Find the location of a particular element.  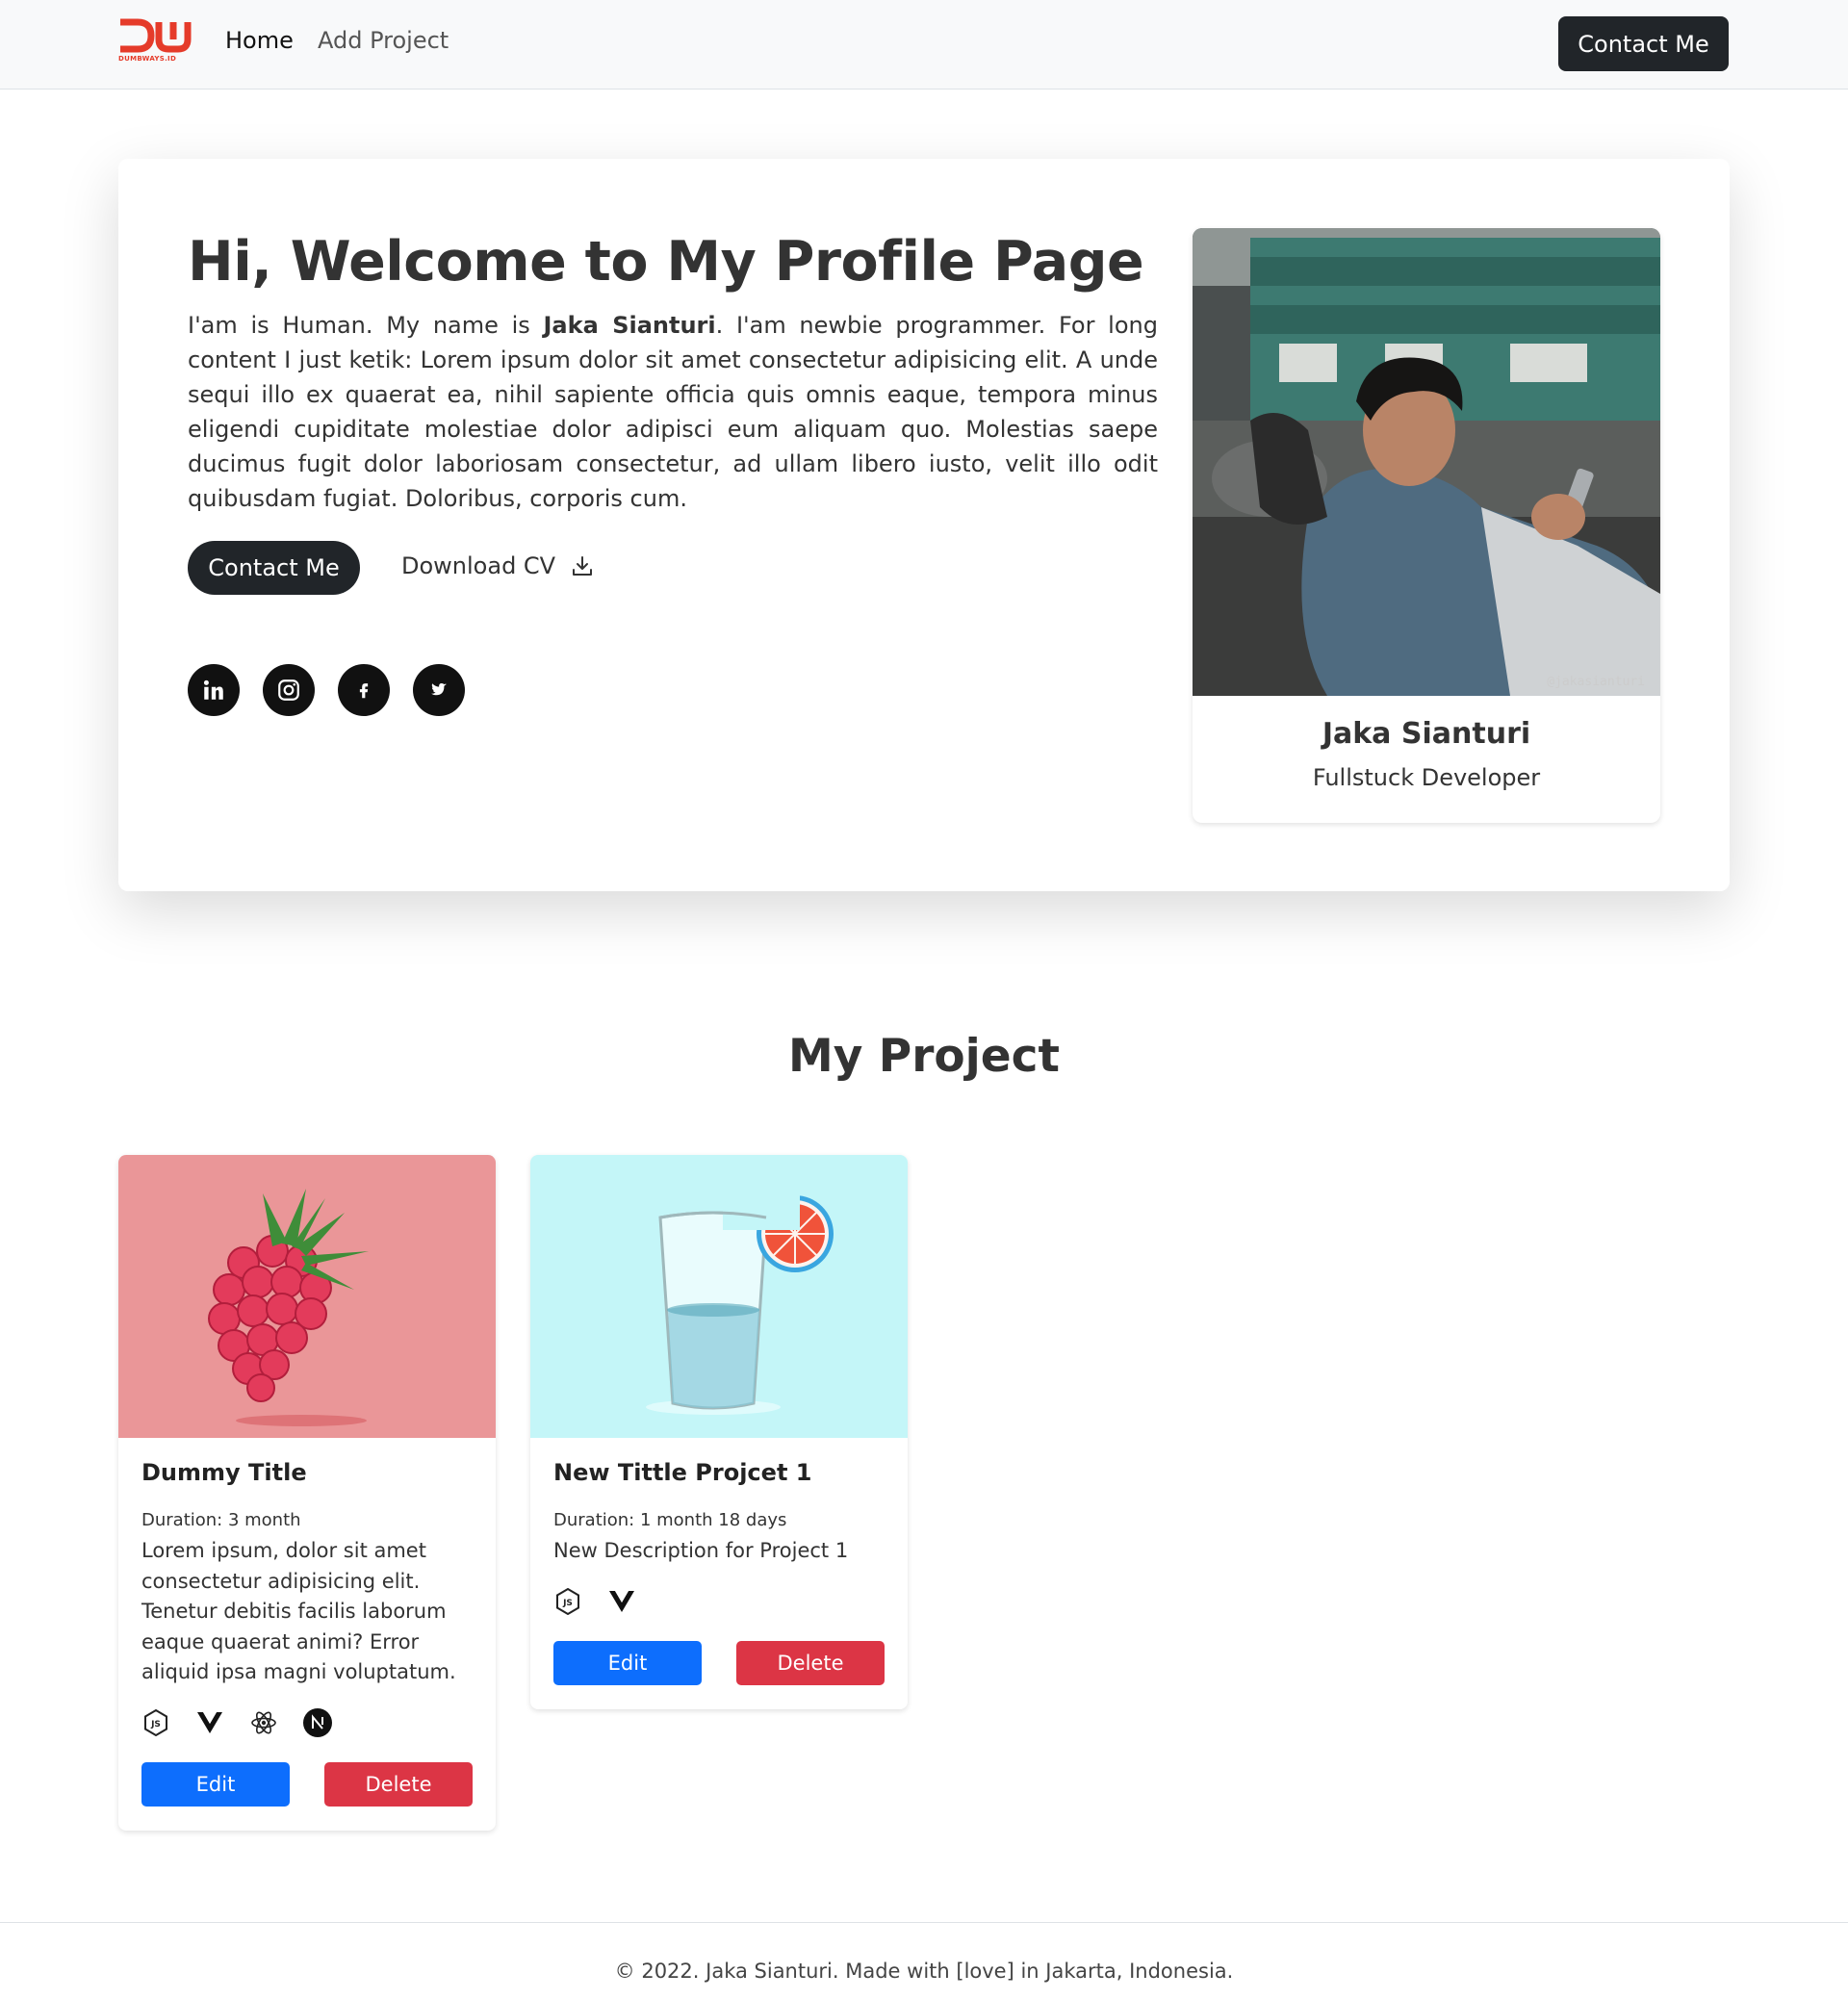

logo-text: DUMBWAYS.ID is located at coordinates (147, 59).